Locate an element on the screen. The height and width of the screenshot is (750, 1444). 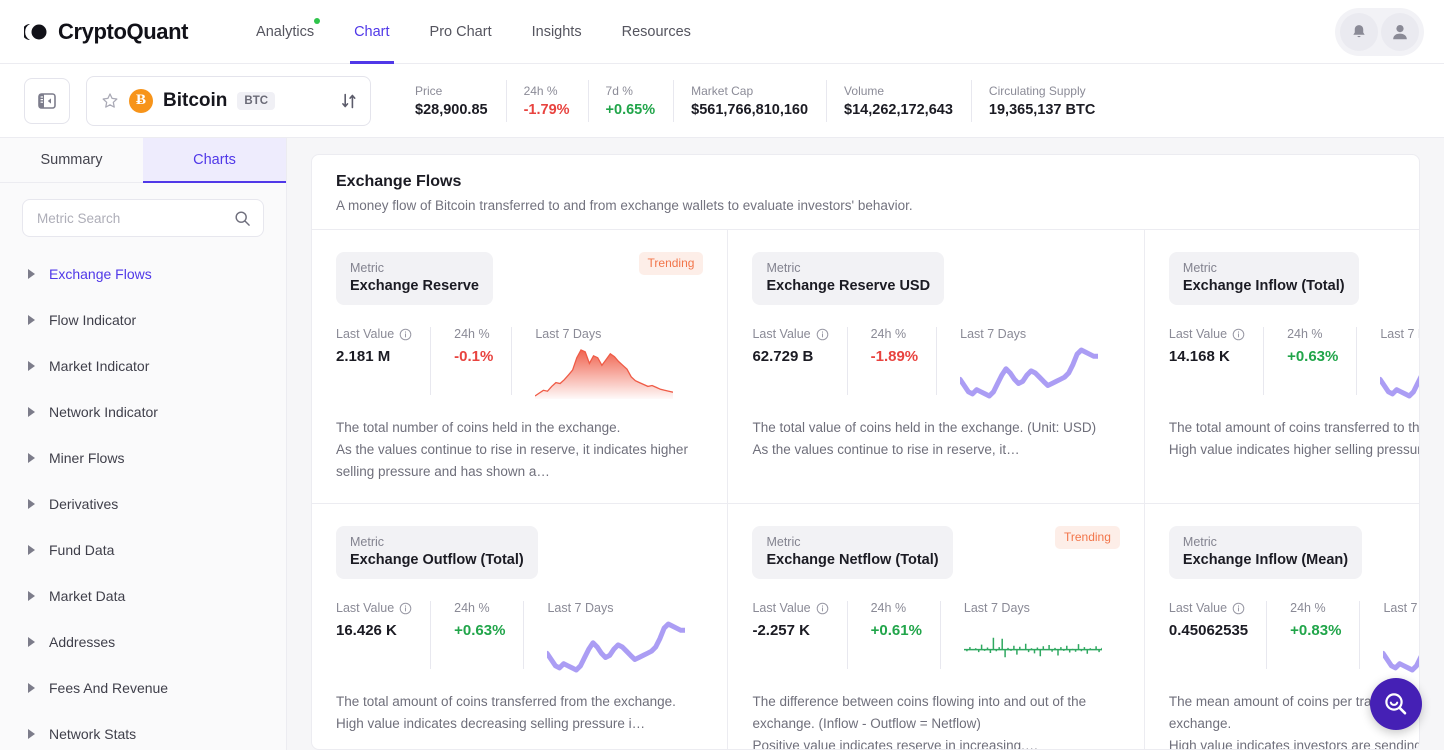
asset-selector: Ƀ Bitcoin BTC is located at coordinates (228, 100).